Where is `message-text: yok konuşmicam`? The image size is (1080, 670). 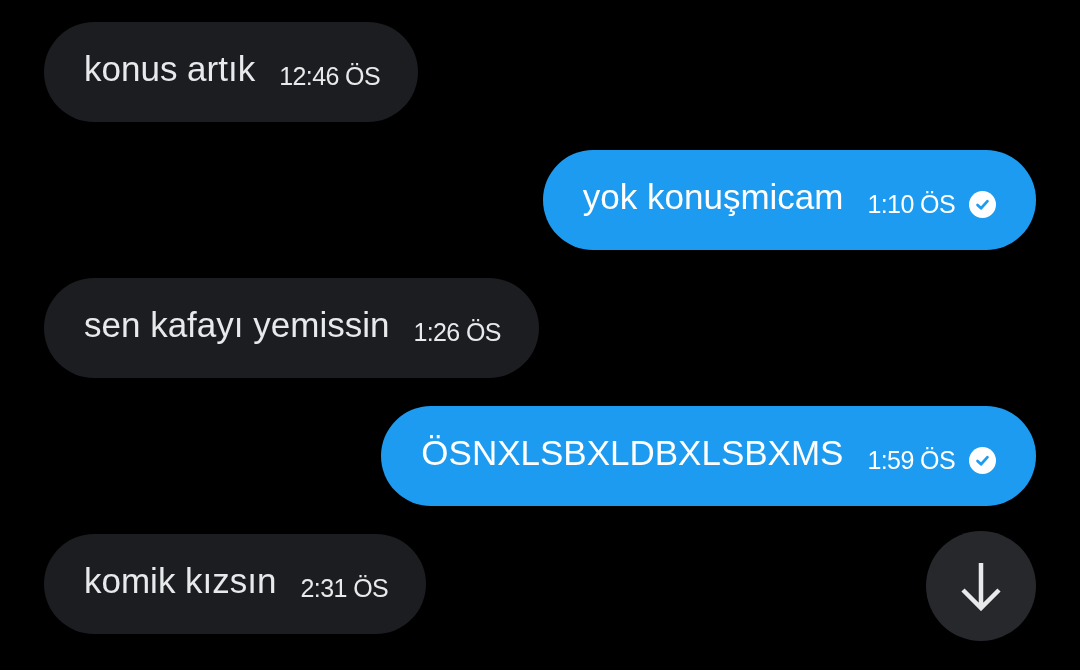
message-text: yok konuşmicam is located at coordinates (713, 197).